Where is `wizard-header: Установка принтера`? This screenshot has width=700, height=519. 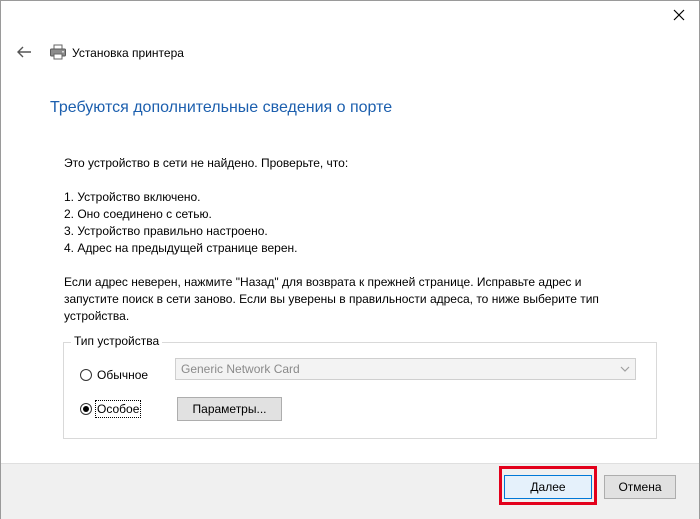 wizard-header: Установка принтера is located at coordinates (350, 52).